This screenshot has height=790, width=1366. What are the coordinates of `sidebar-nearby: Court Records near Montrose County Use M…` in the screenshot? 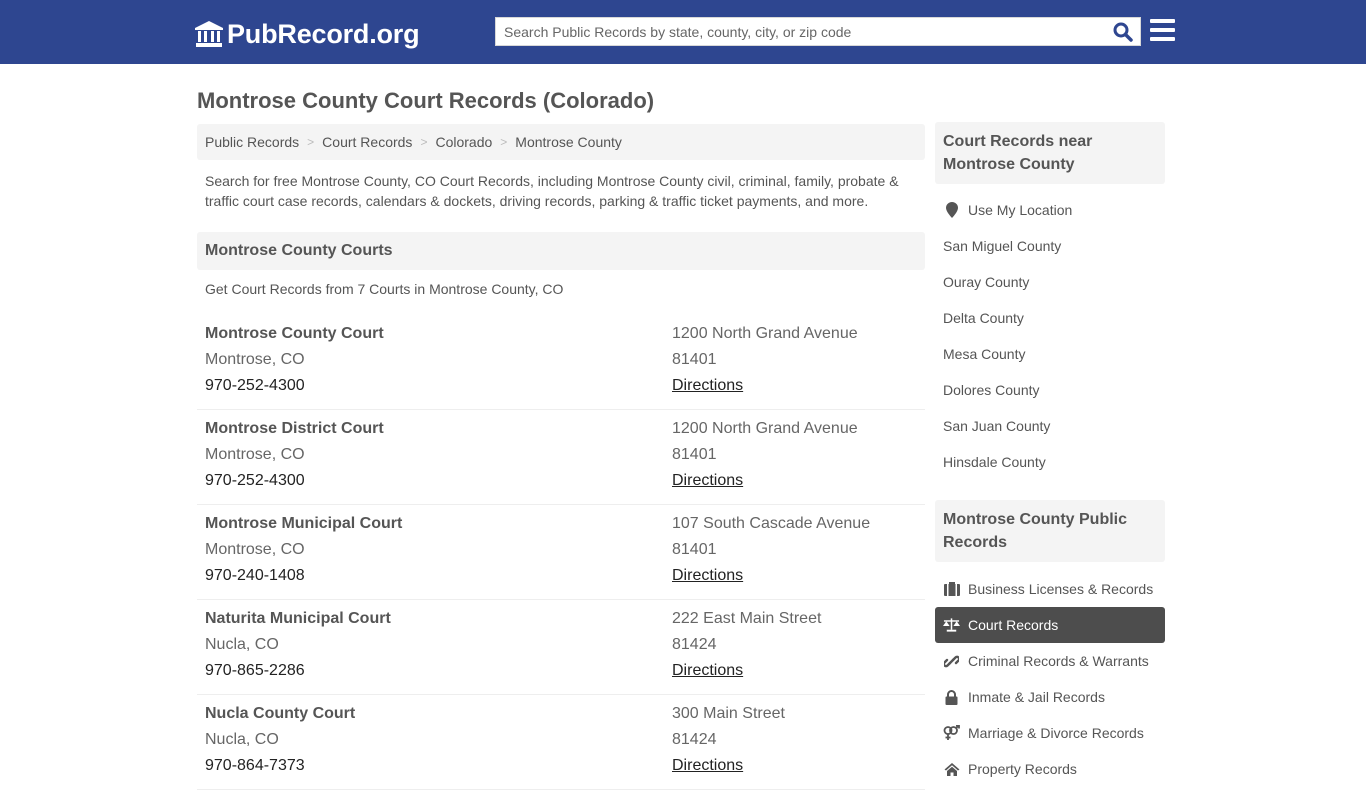 It's located at (1050, 301).